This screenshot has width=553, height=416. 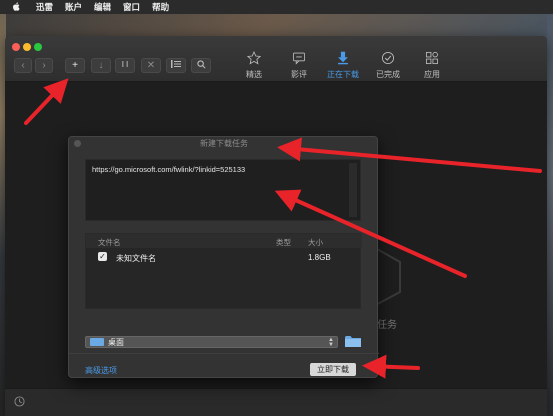 What do you see at coordinates (223, 271) in the screenshot?
I see `file-table: 文件名 类型 大小 ✓ 未知文件名 1.8GB` at bounding box center [223, 271].